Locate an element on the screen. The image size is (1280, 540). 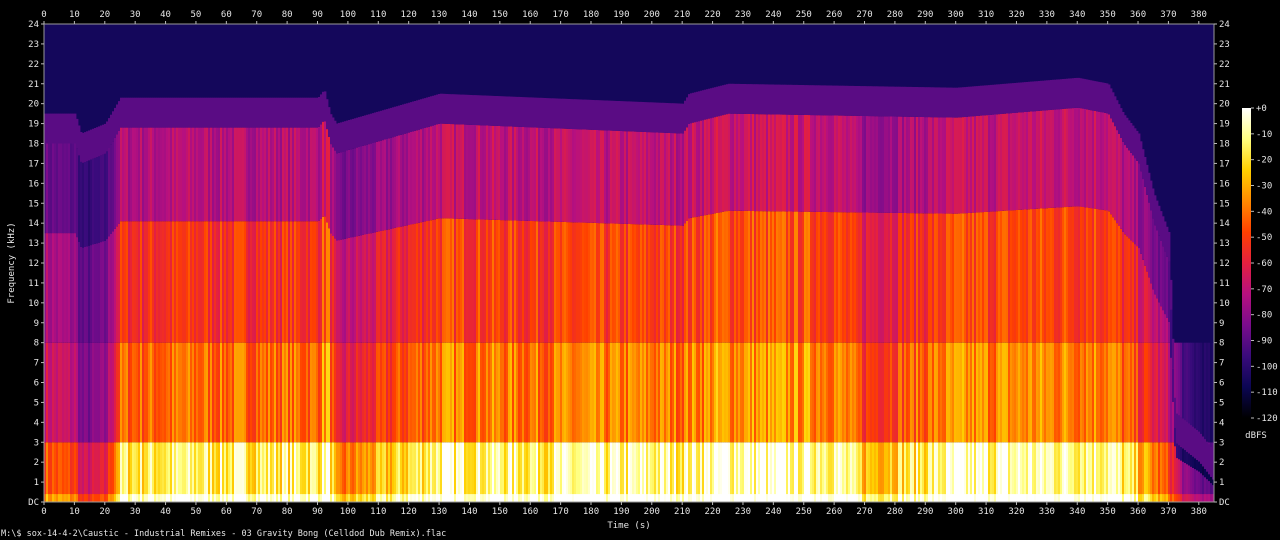
x-tick-label-top: 220 is located at coordinates (712, 15).